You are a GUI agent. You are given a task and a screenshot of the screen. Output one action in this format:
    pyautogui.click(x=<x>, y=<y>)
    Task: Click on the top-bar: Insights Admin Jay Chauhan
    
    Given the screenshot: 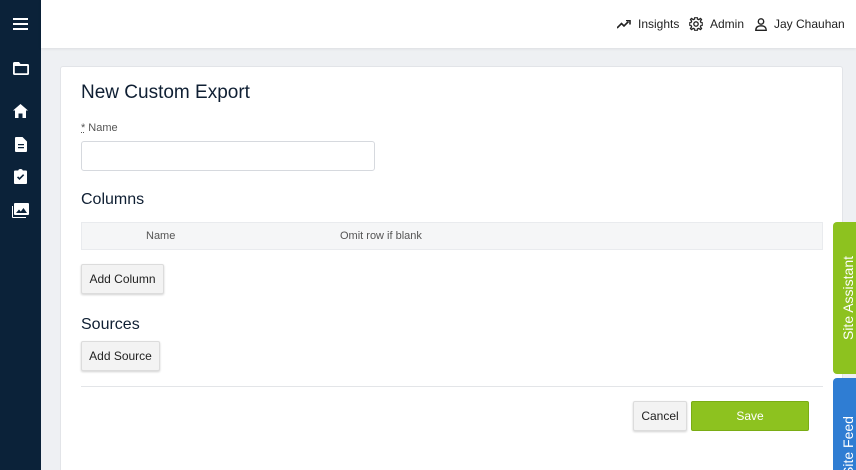 What is the action you would take?
    pyautogui.click(x=448, y=24)
    